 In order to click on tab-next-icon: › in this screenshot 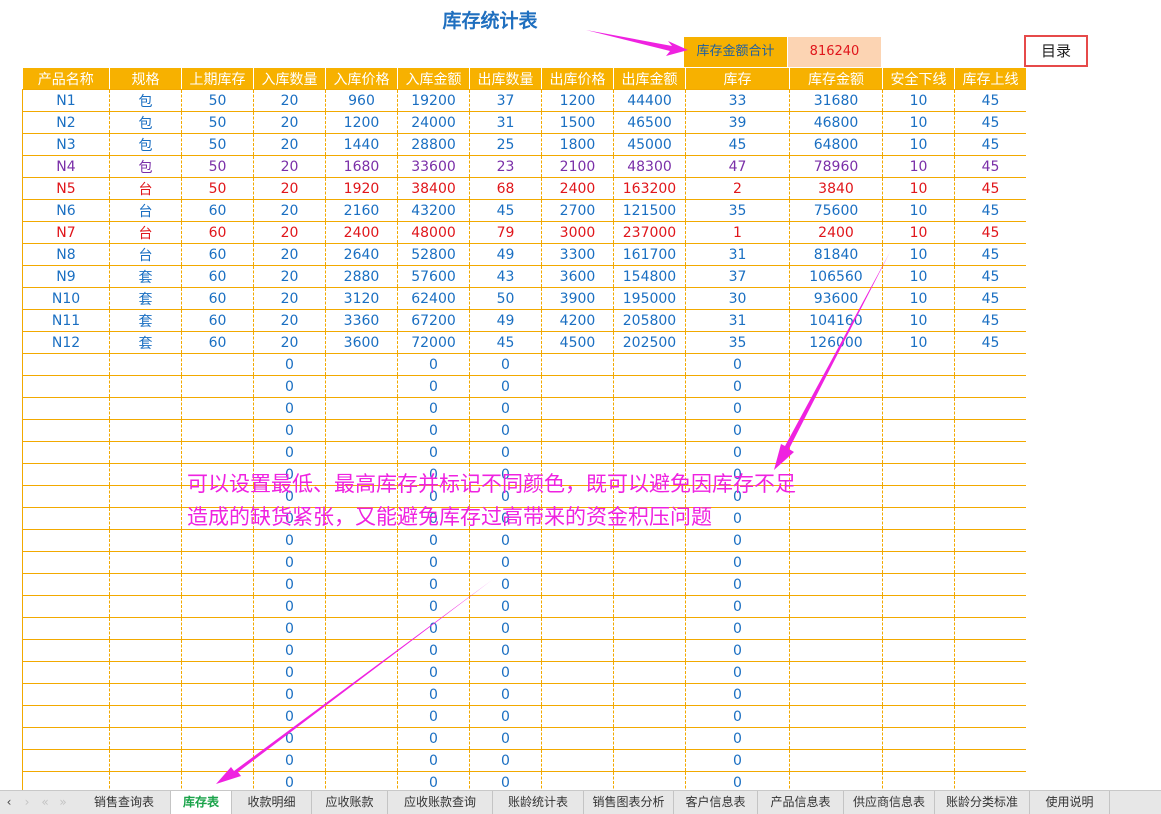, I will do `click(27, 802)`.